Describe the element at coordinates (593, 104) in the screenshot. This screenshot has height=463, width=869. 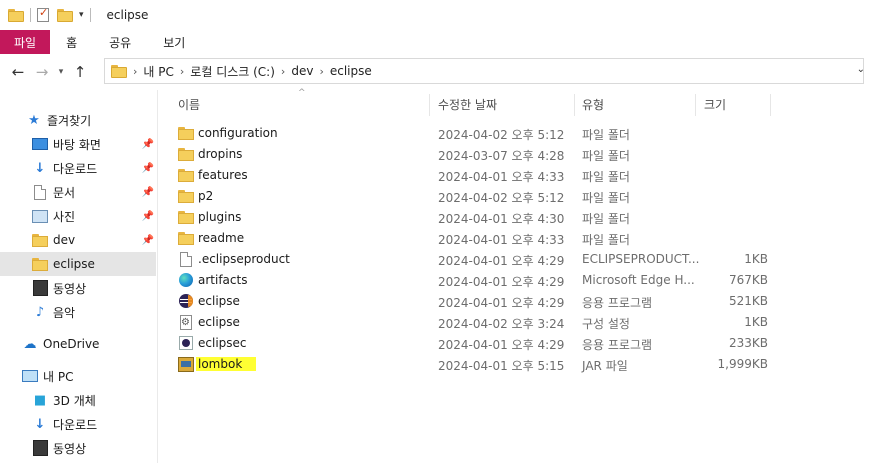
I see `column-type: 유형` at that location.